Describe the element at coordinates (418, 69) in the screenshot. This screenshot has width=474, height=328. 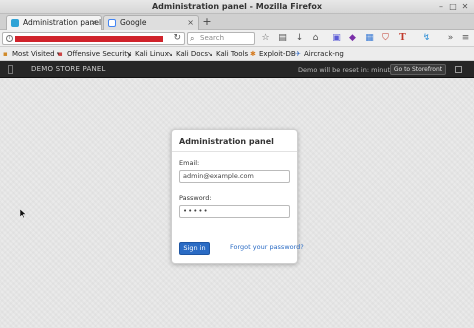
I see `go-to-storefront-button: Go to Storefront` at that location.